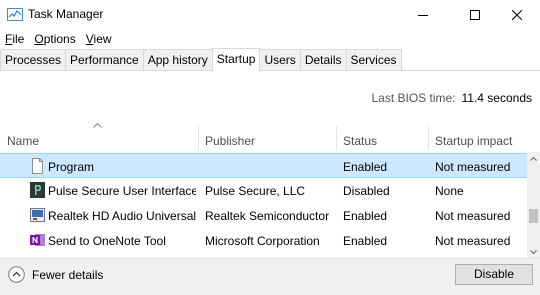  I want to click on tab-app-history: App history, so click(177, 59).